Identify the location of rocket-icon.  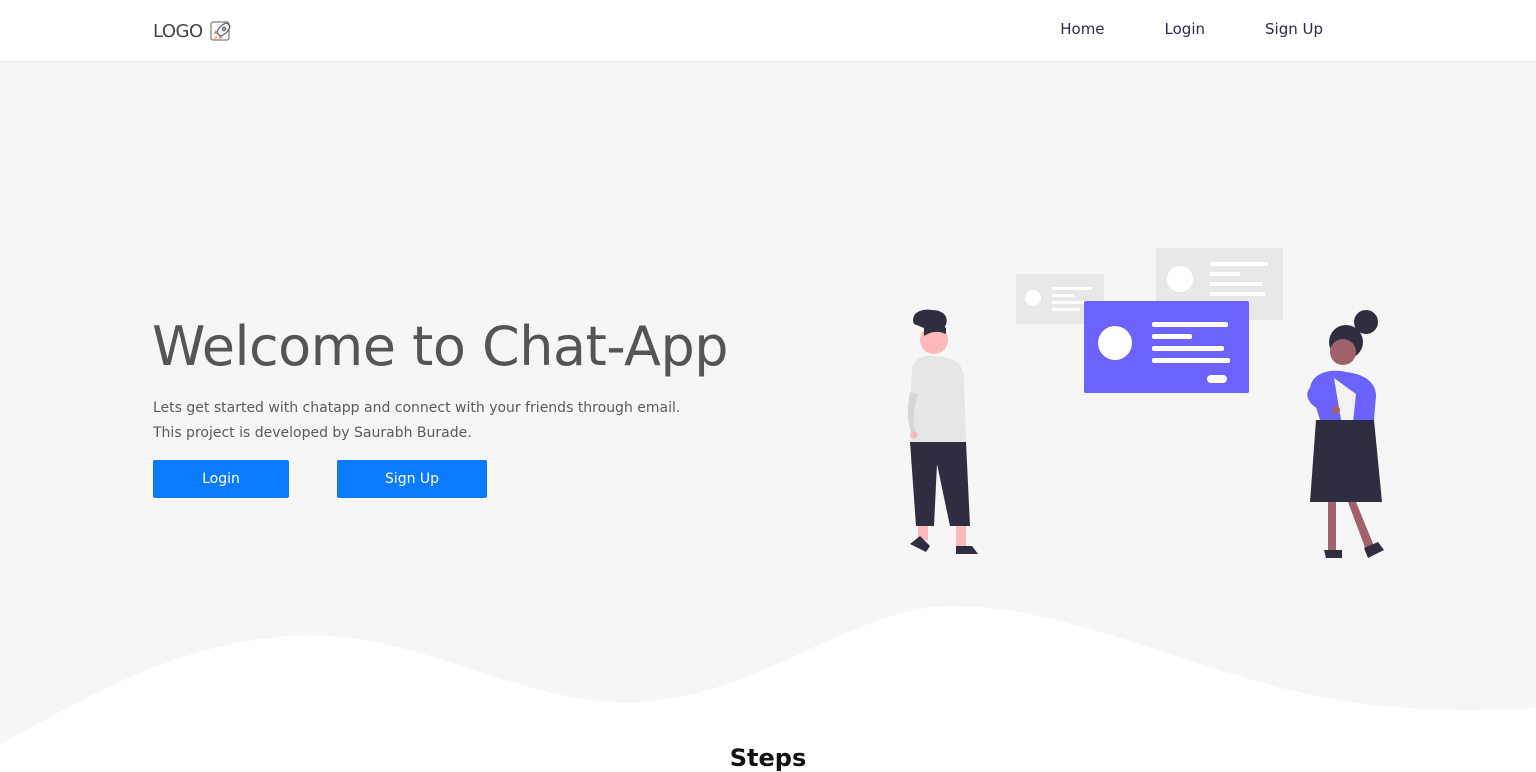
(220, 31).